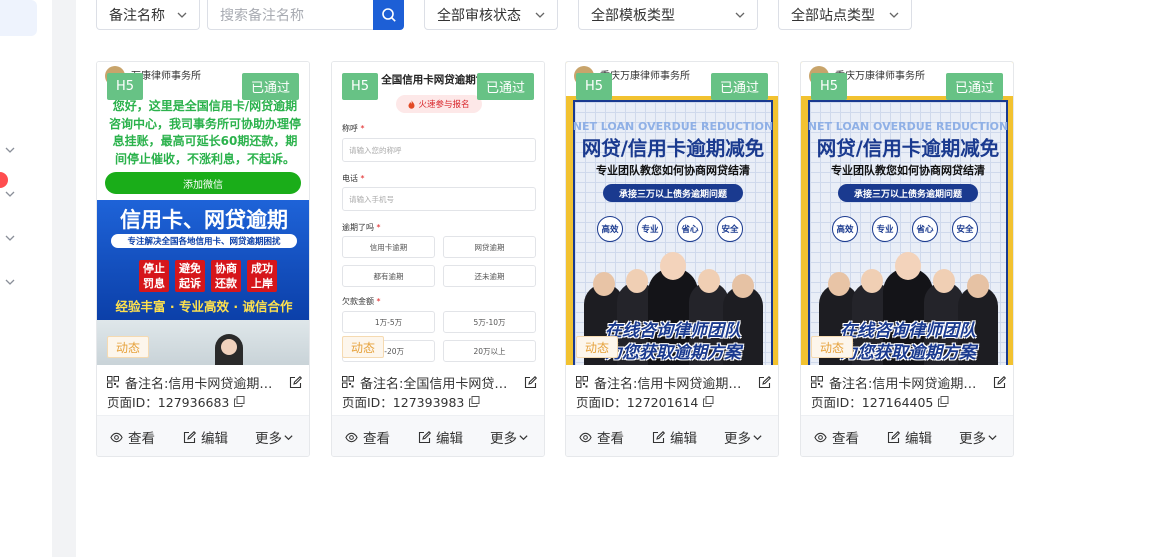 This screenshot has height=557, width=1164. Describe the element at coordinates (18, 18) in the screenshot. I see `side-nav-active-item` at that location.